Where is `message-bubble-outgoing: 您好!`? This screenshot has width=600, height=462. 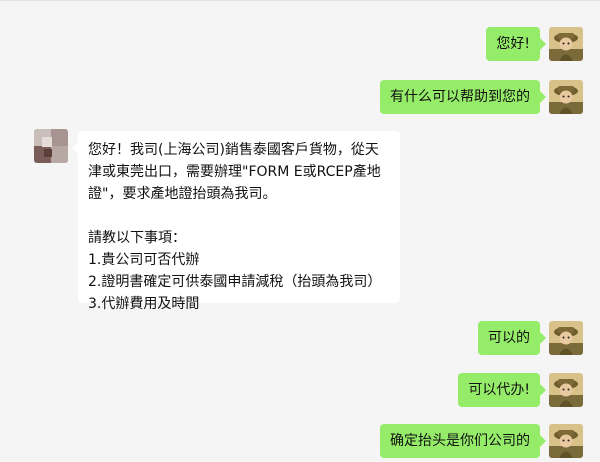 message-bubble-outgoing: 您好! is located at coordinates (516, 44).